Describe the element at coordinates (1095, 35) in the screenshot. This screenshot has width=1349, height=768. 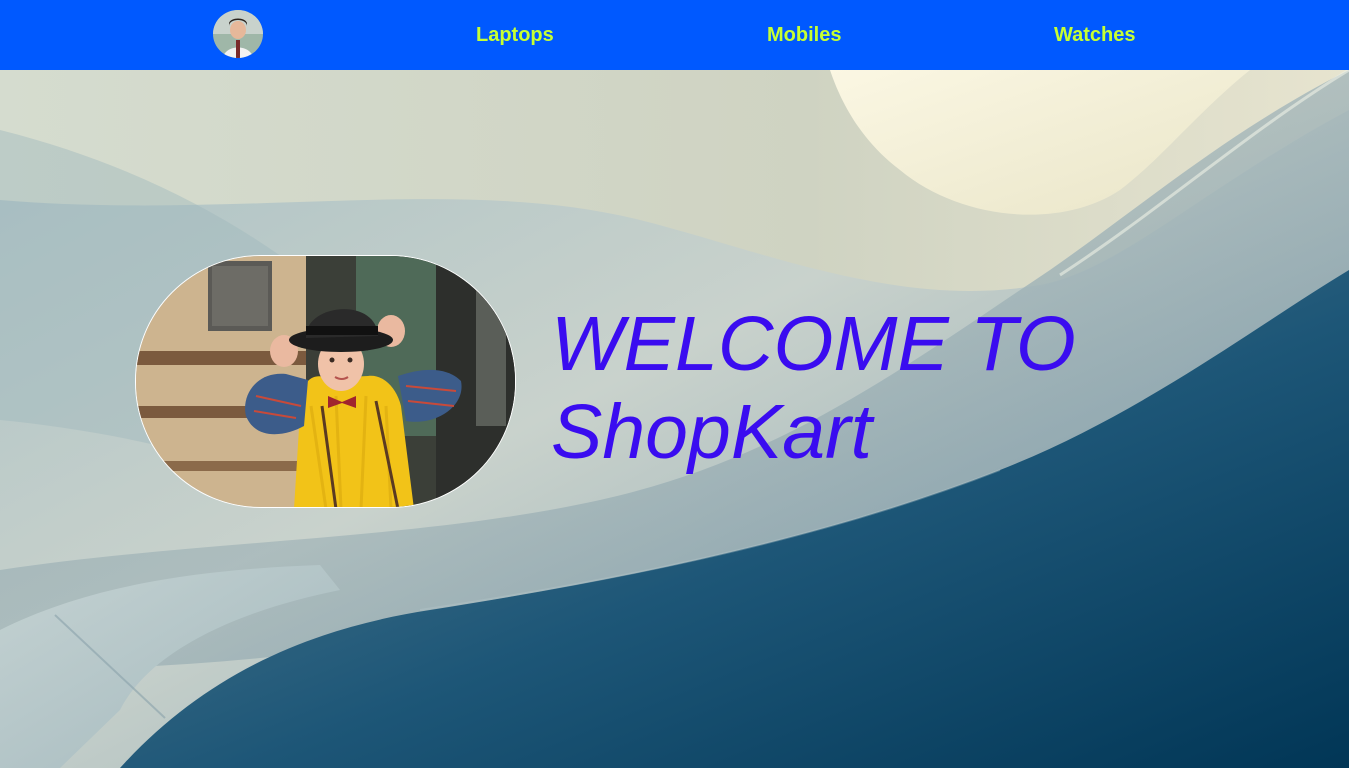
I see `nav-link-watches: Watches` at that location.